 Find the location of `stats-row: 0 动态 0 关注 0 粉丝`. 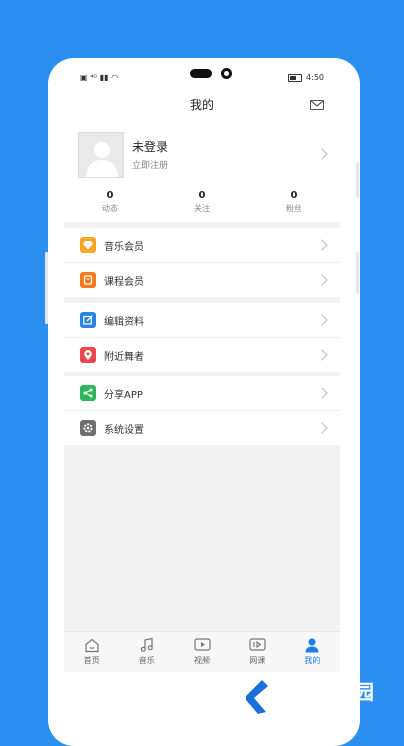

stats-row: 0 动态 0 关注 0 粉丝 is located at coordinates (202, 202).